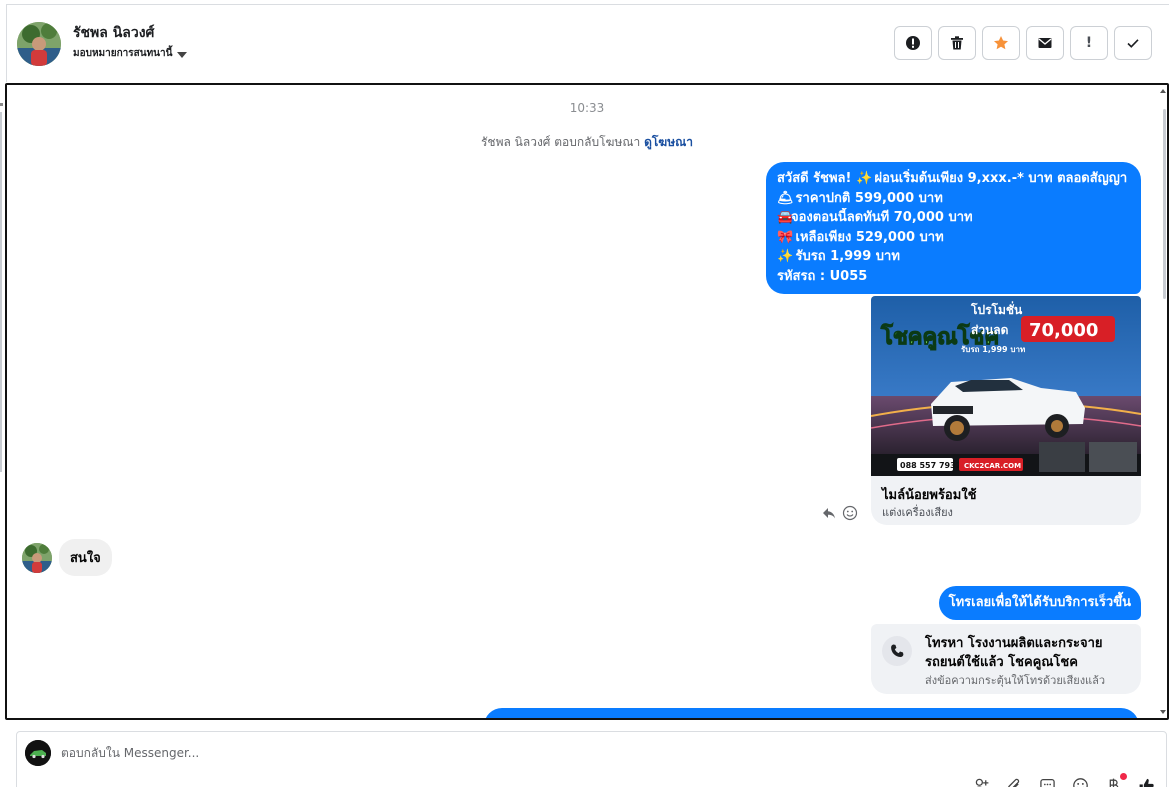  I want to click on message-line: 🎀 เหลือเพียง 529,000 บาท, so click(953, 238).